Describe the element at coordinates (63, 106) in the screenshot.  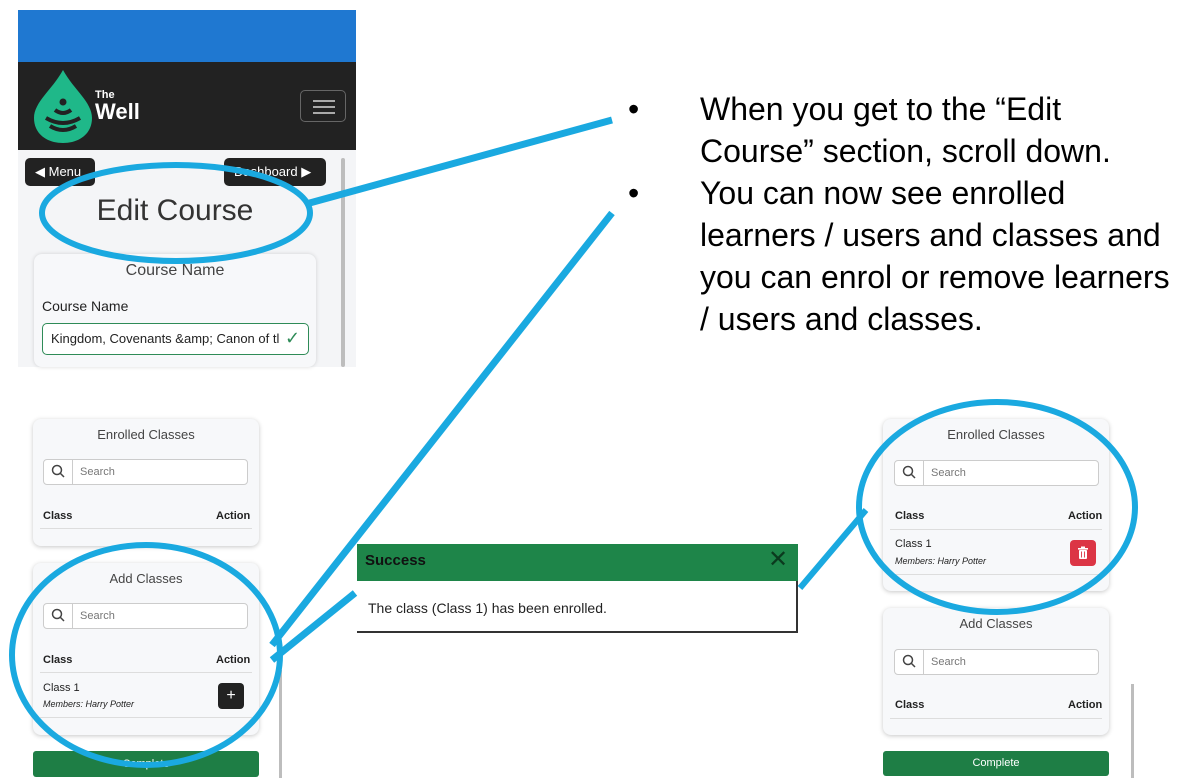
I see `well-logo-icon` at that location.